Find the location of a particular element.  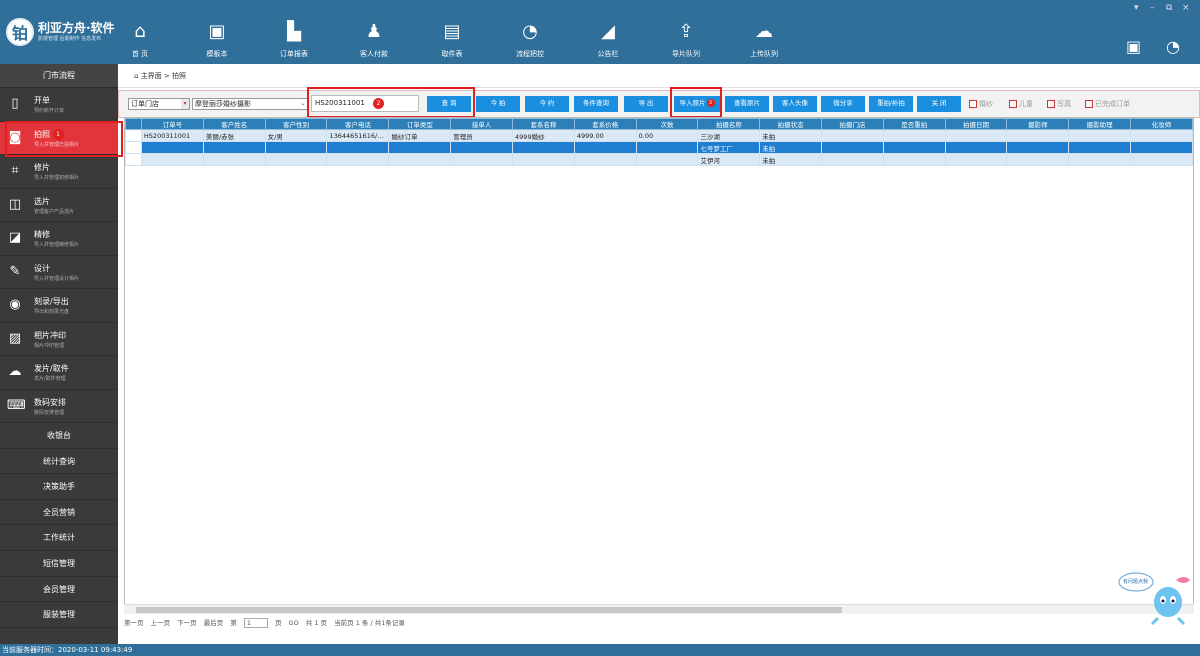

column-header: 套系价格 is located at coordinates (605, 124).